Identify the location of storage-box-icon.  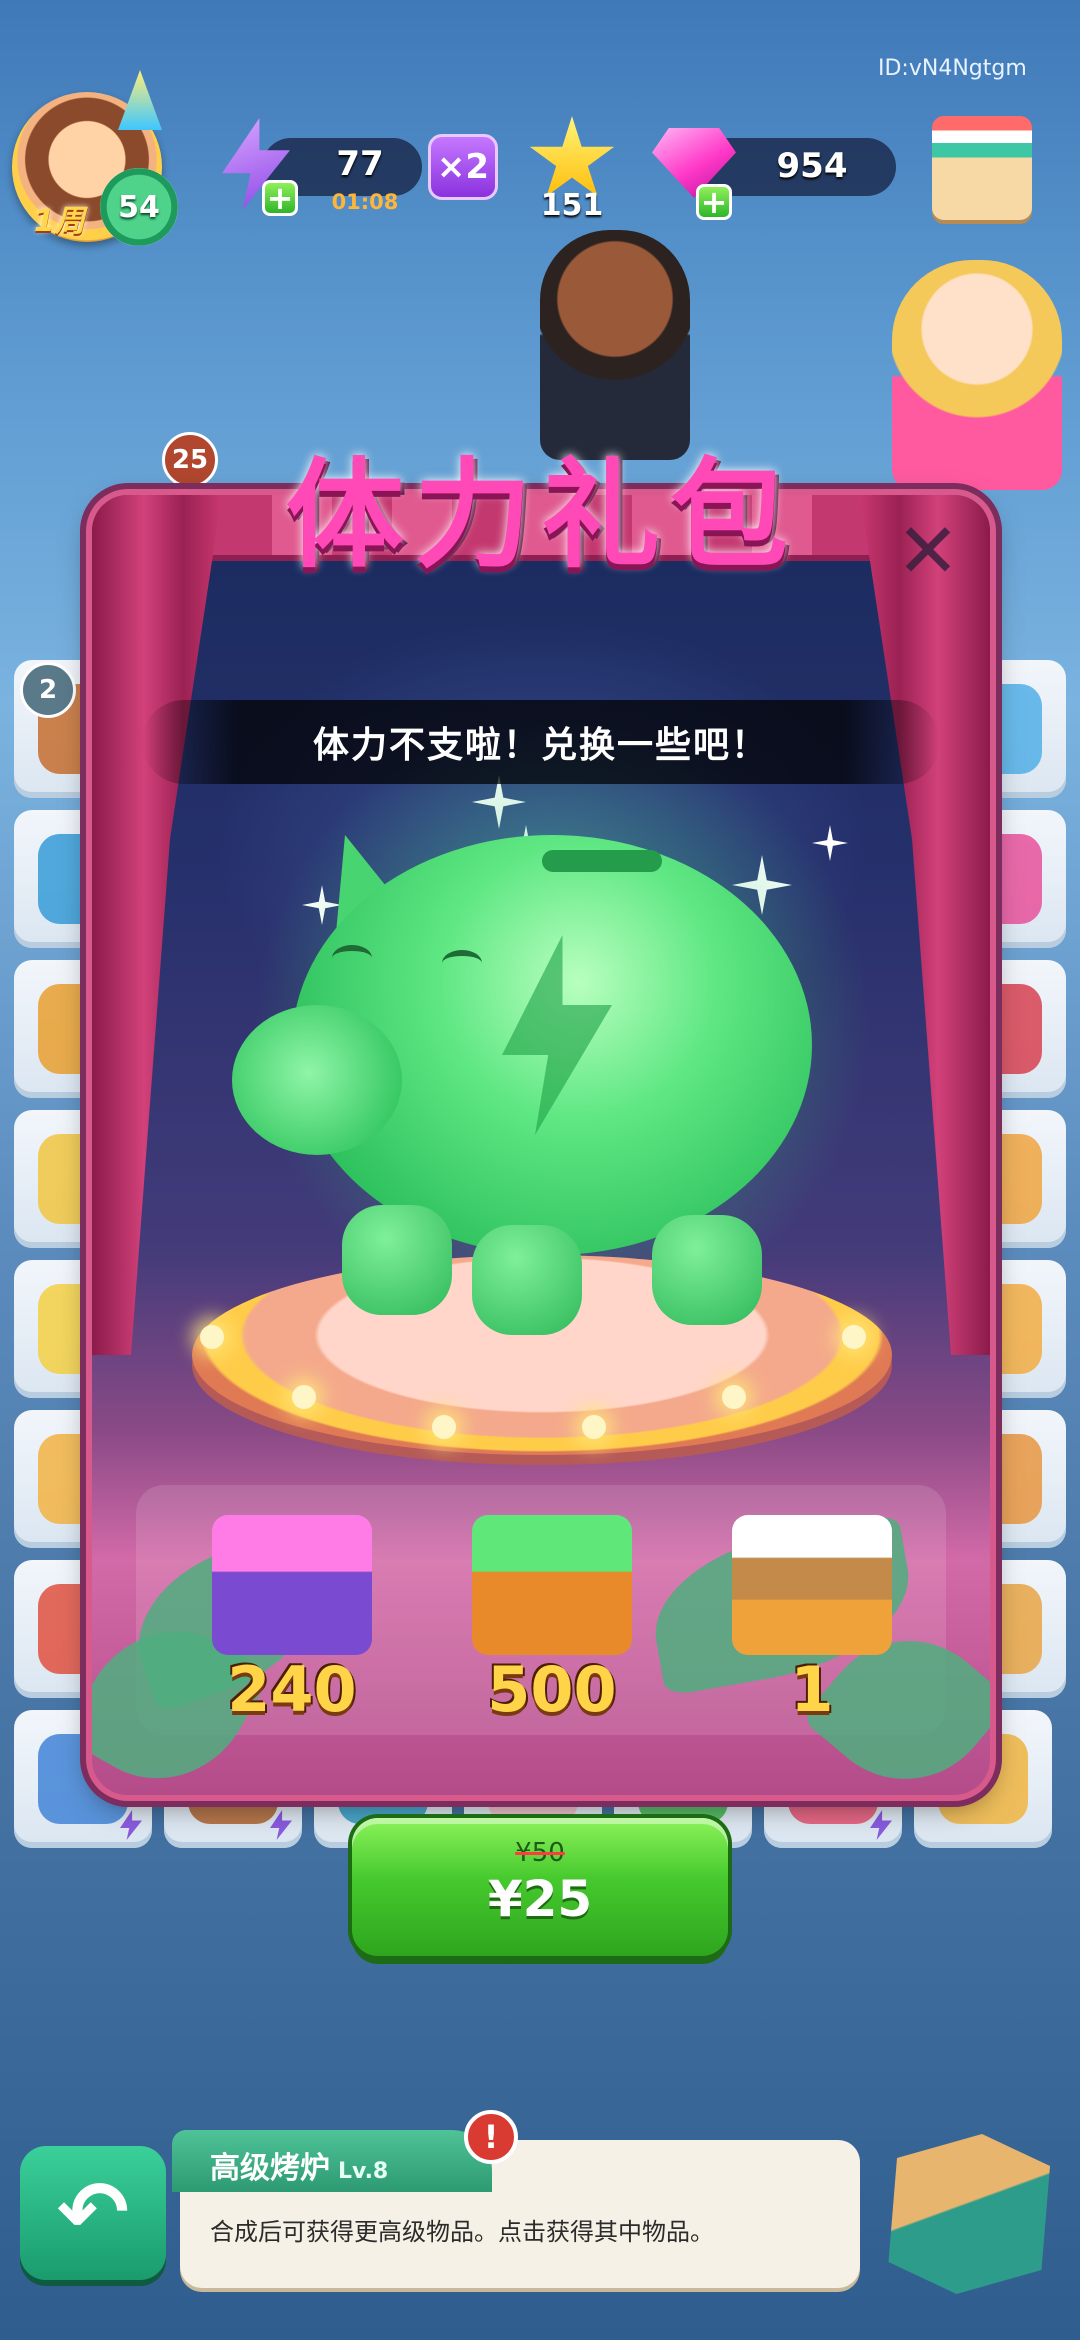
(969, 2214).